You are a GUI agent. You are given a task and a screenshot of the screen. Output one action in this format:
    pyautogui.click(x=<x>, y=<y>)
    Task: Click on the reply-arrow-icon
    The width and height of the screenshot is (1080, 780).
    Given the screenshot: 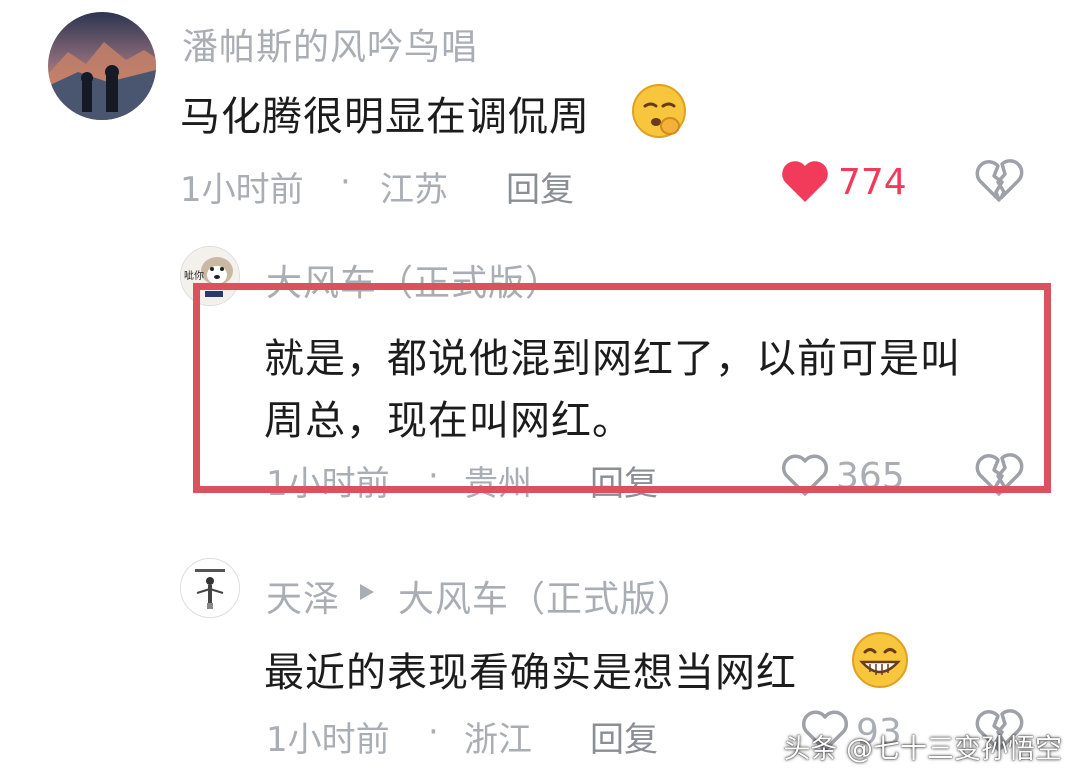 What is the action you would take?
    pyautogui.click(x=367, y=592)
    